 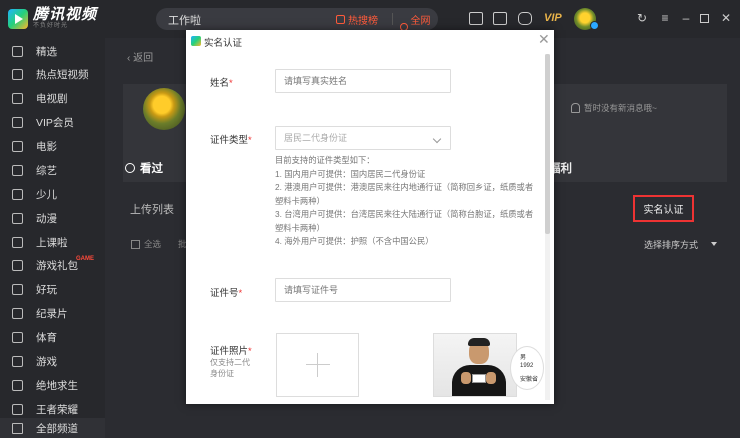 I want to click on sidebar-item-featured: 精选, so click(x=52, y=51).